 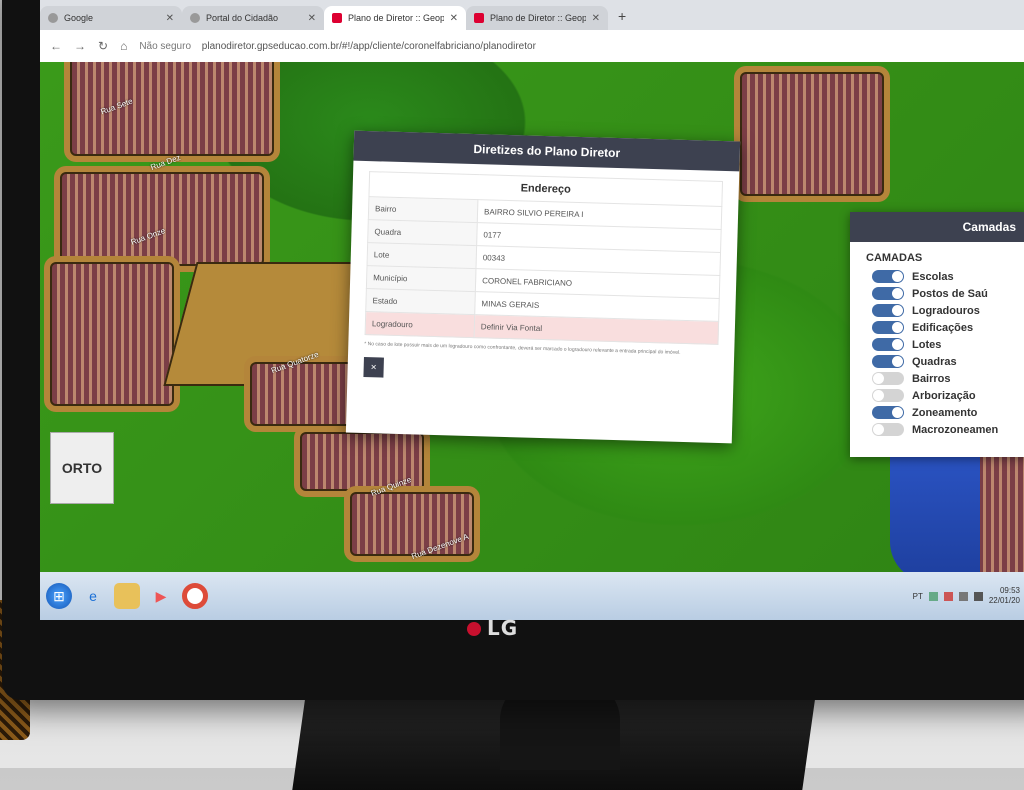 I want to click on taskbar: ⊞ e ▶ PT 09:53 22/01/20, so click(x=532, y=596).